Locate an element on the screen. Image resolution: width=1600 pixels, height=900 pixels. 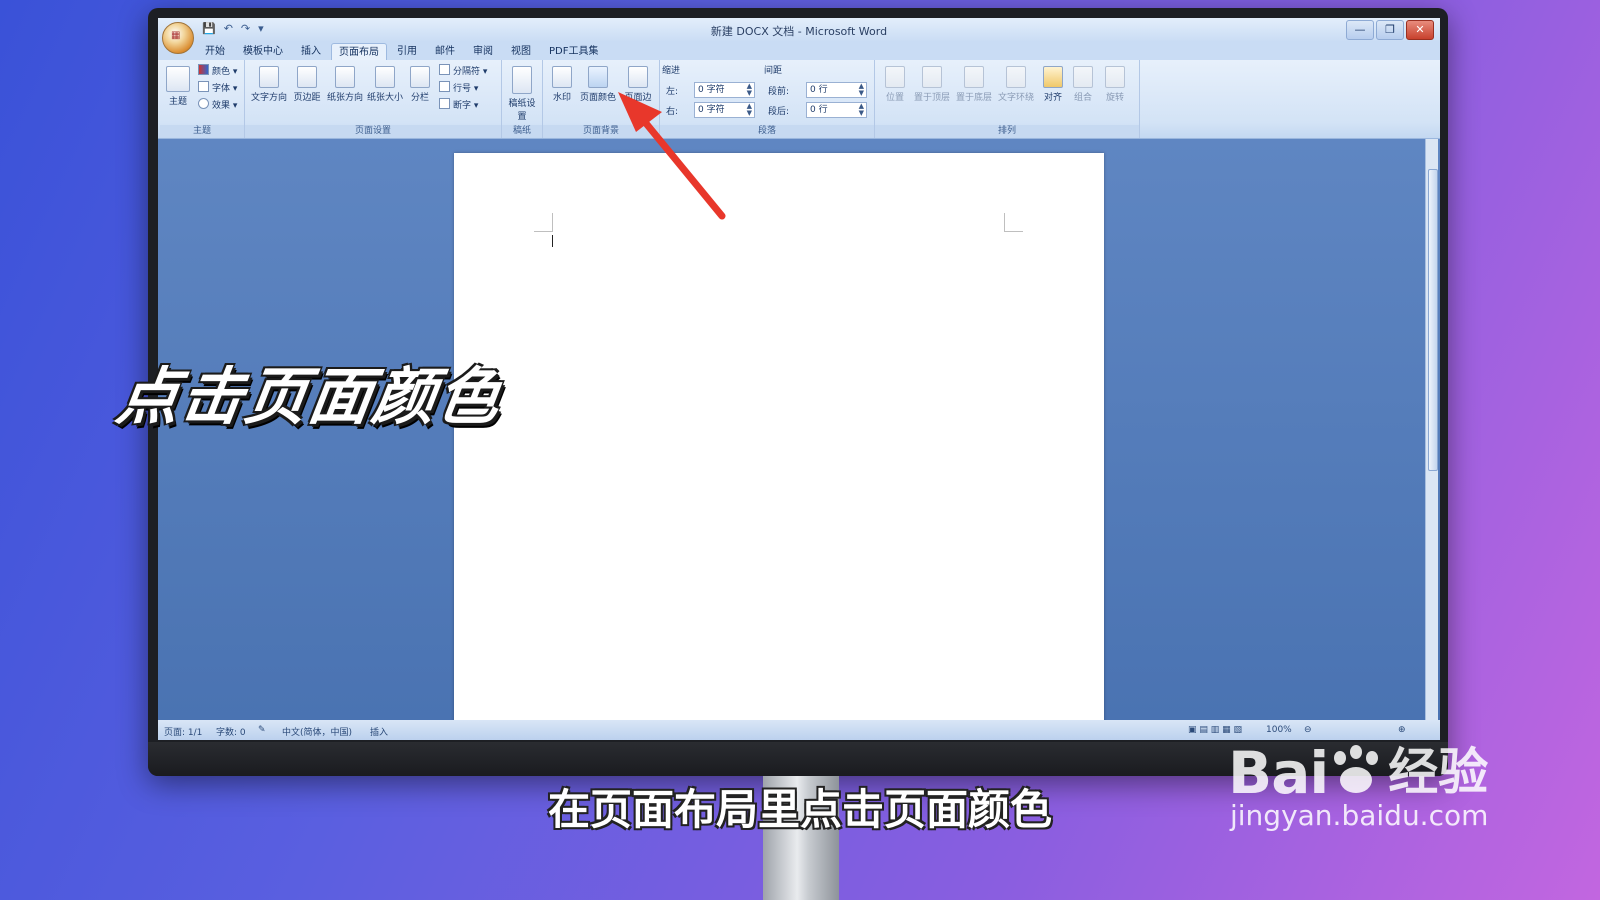
tab-references: 引用 is located at coordinates (407, 51).